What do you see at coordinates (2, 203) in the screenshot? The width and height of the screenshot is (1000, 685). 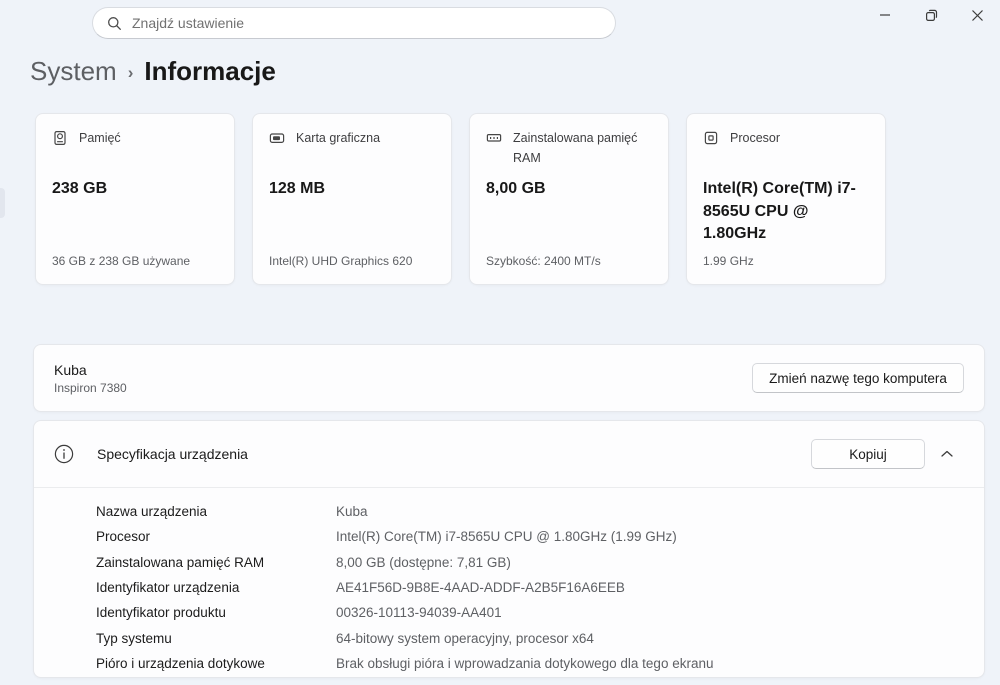 I see `nav-peek` at bounding box center [2, 203].